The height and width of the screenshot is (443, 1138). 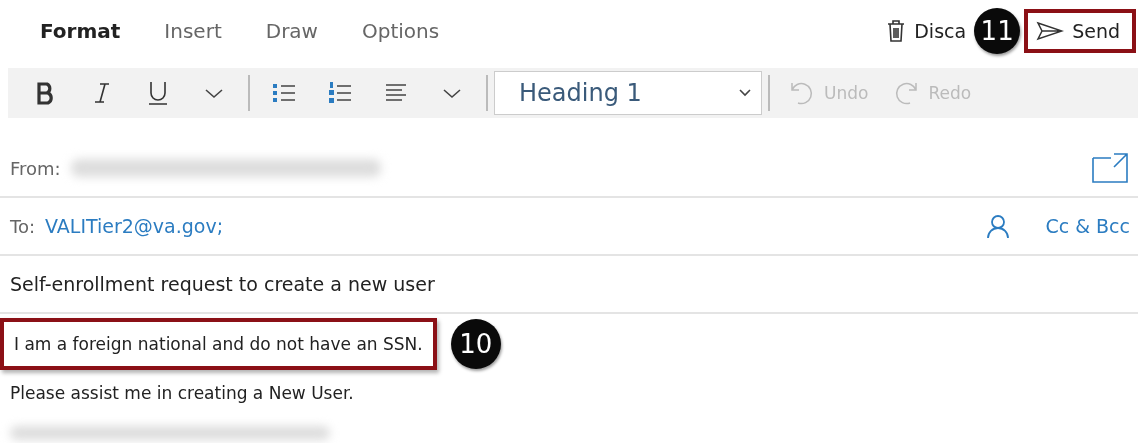 What do you see at coordinates (193, 31) in the screenshot?
I see `tab: Insert` at bounding box center [193, 31].